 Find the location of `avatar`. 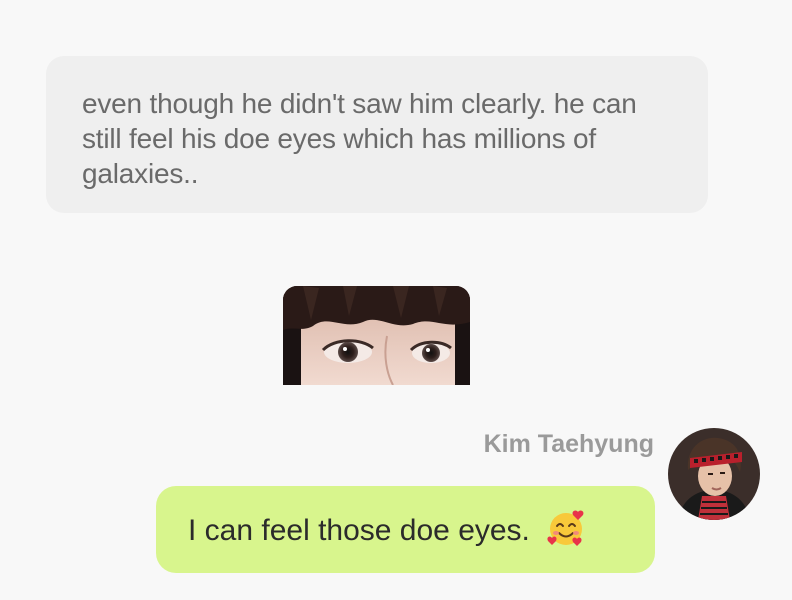

avatar is located at coordinates (714, 474).